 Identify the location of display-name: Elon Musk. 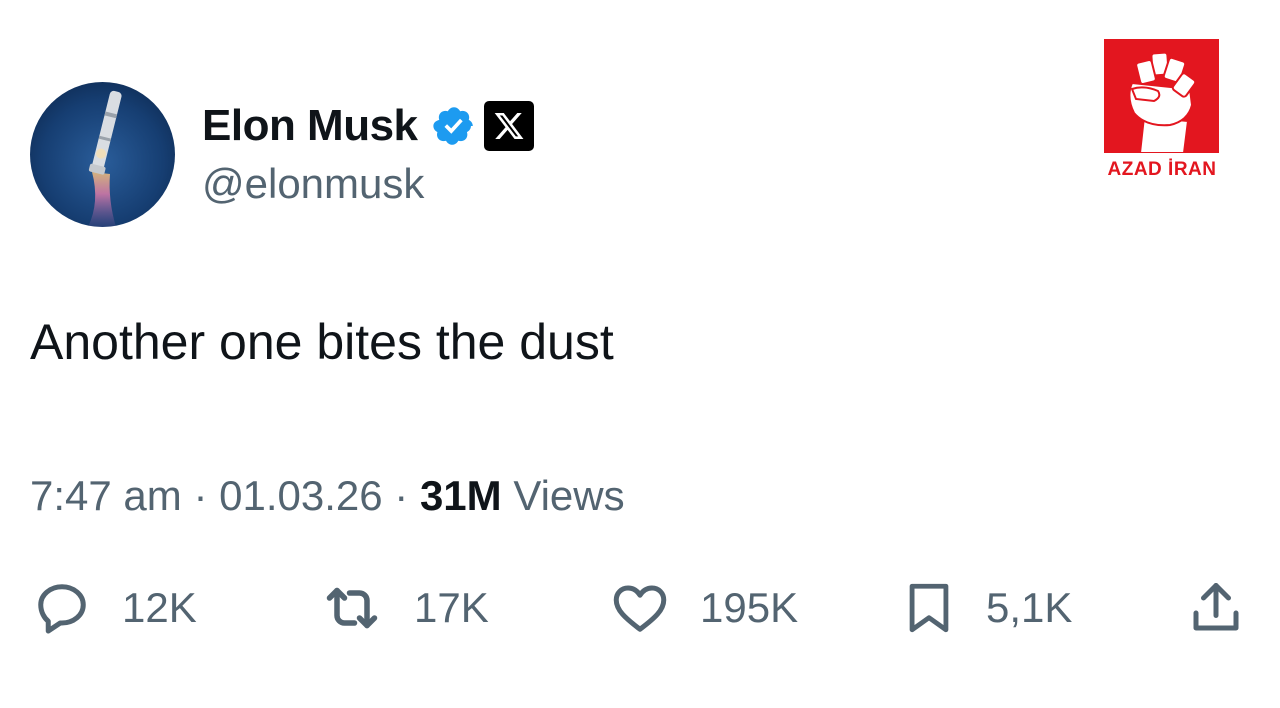
(310, 126).